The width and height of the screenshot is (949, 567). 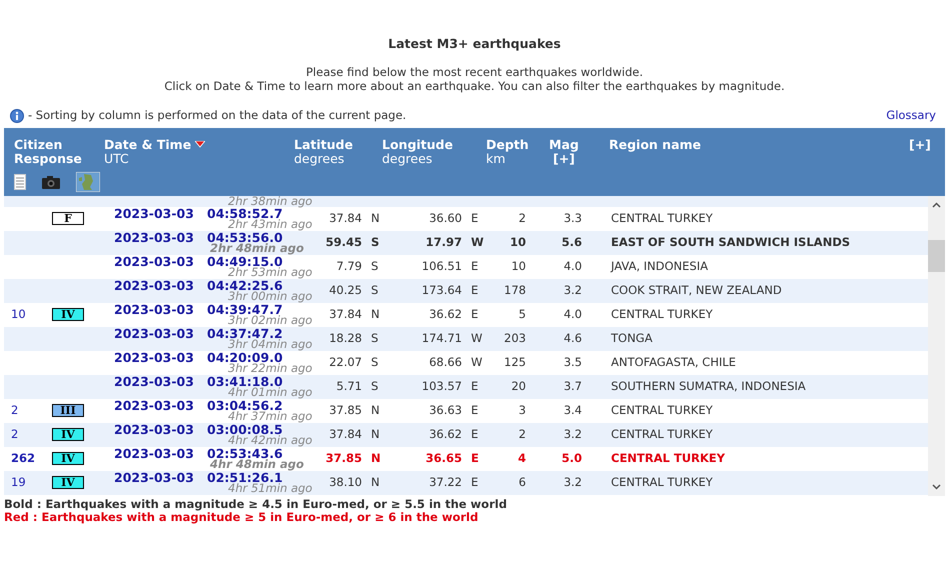 I want to click on region-cell-text: SOUTHERN SUMATRA, INDONESIA, so click(x=708, y=387).